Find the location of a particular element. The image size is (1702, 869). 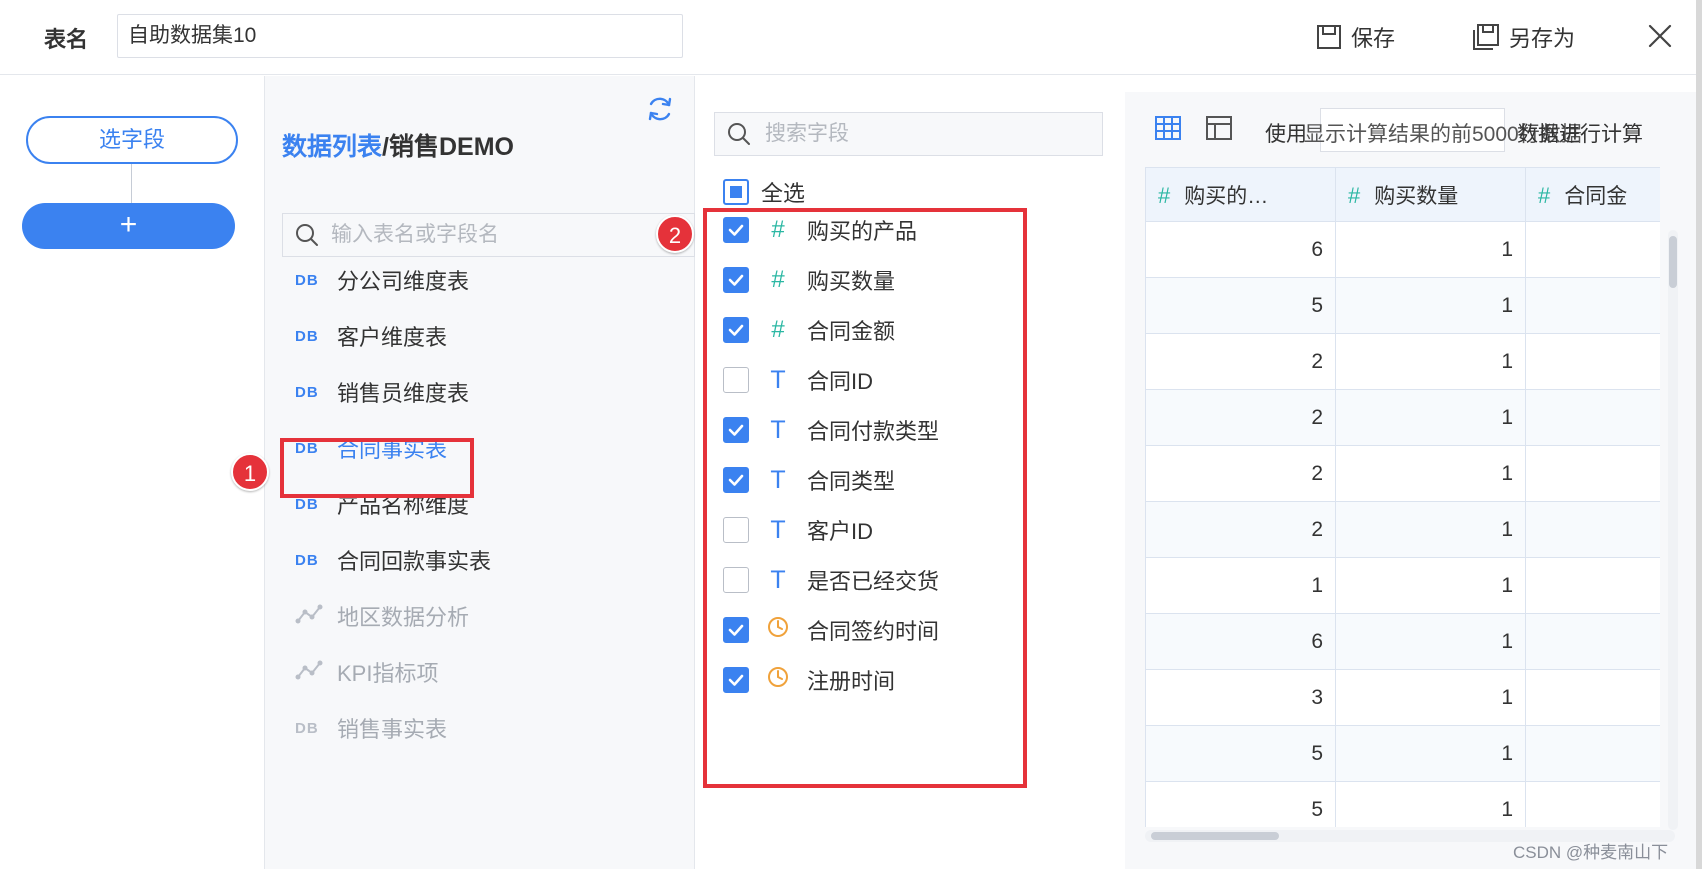

column-header: # 购买数量 is located at coordinates (1430, 194).